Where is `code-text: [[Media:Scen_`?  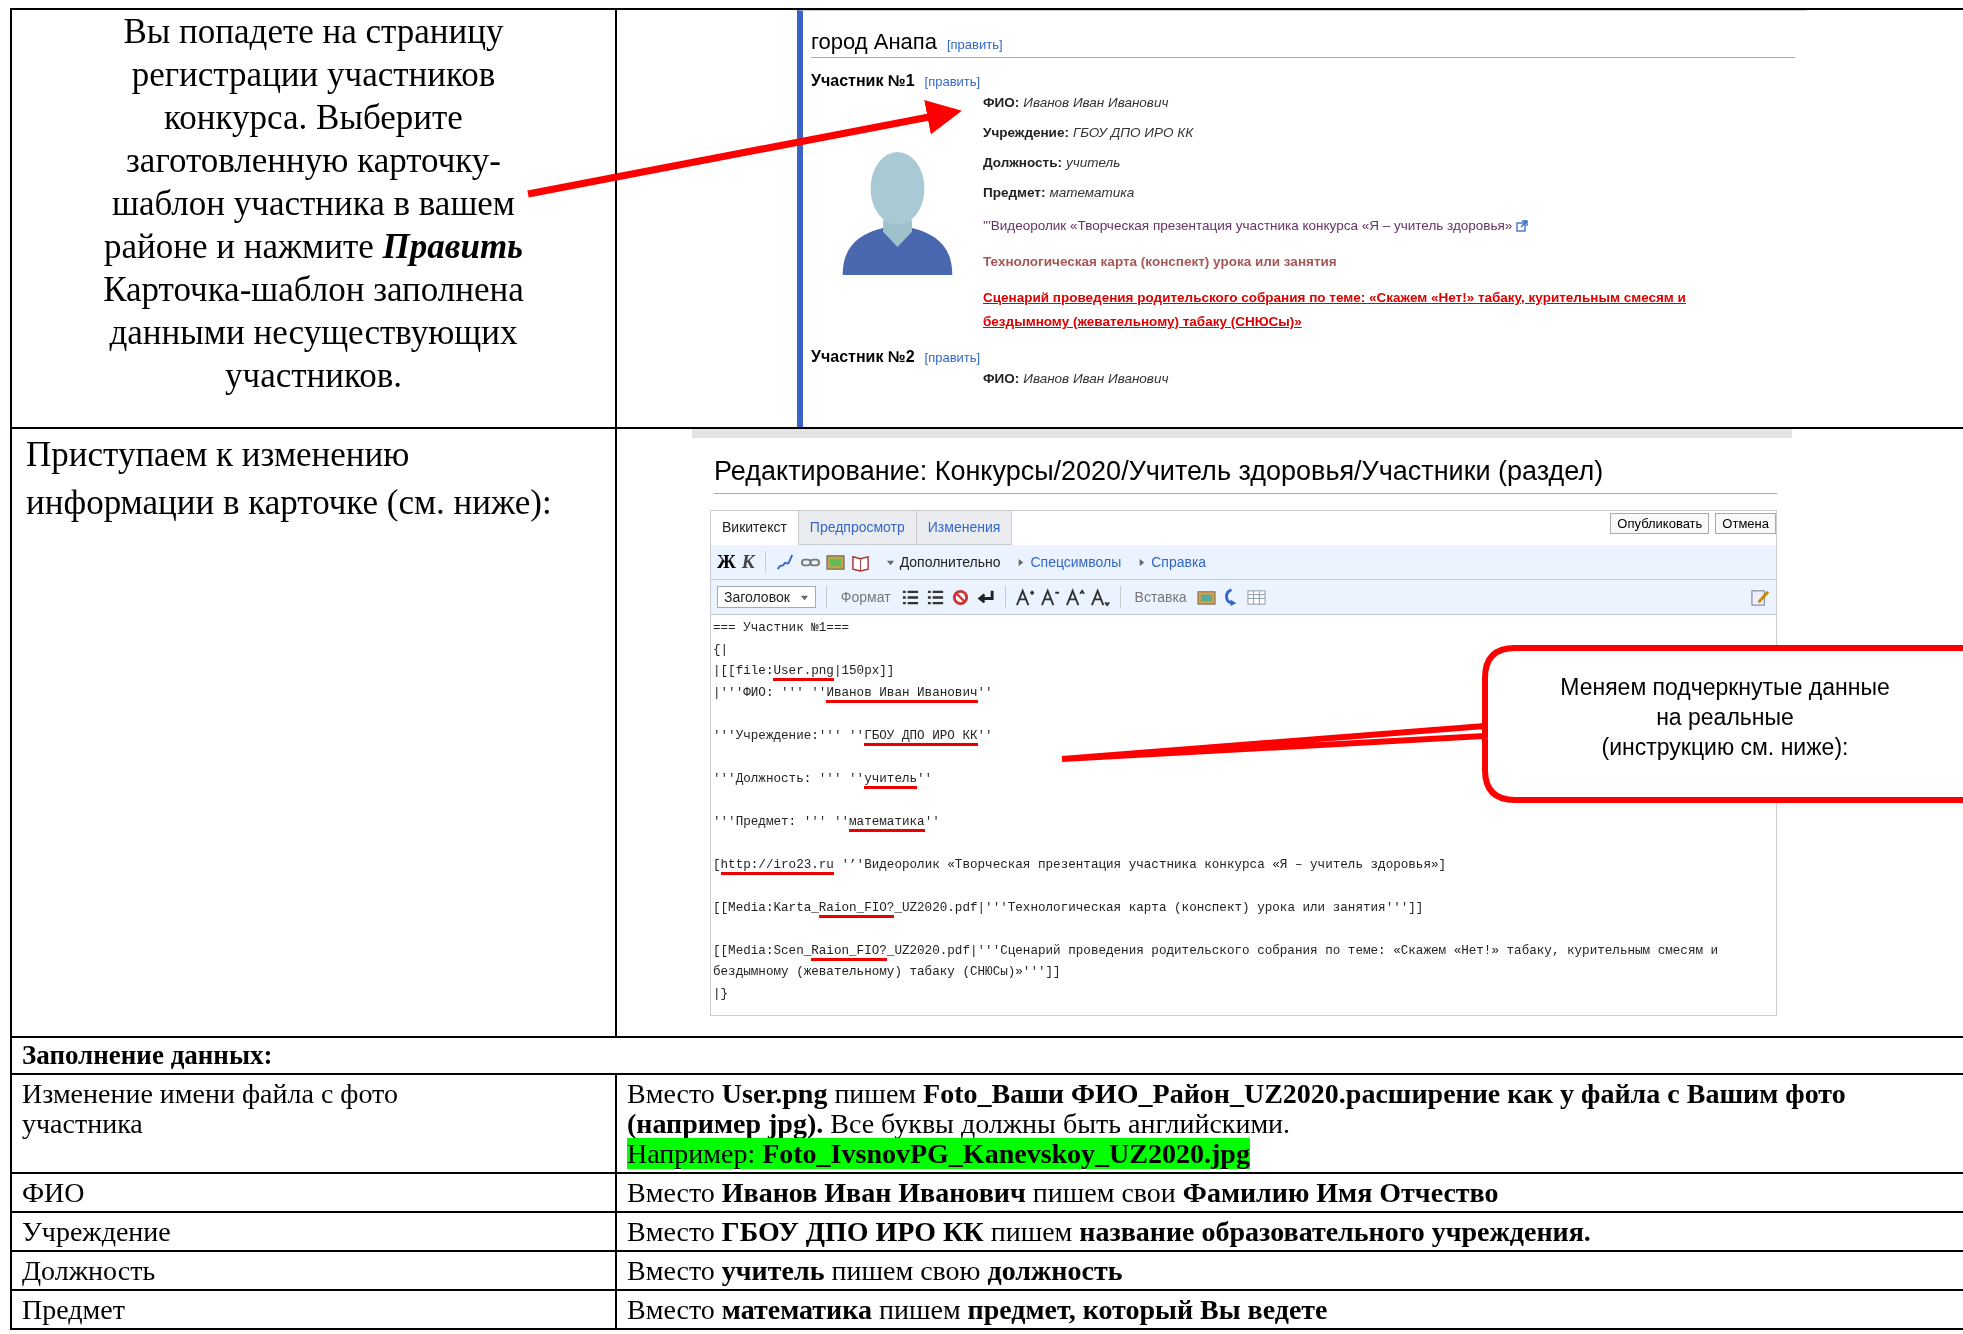
code-text: [[Media:Scen_ is located at coordinates (762, 950).